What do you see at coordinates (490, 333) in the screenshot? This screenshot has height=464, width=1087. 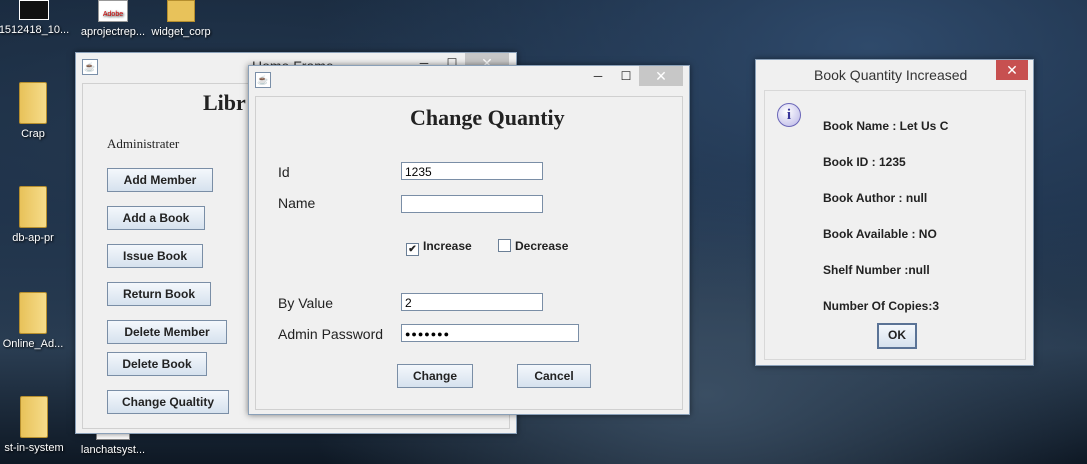 I see `admin-password-field: ●●●●●●●` at bounding box center [490, 333].